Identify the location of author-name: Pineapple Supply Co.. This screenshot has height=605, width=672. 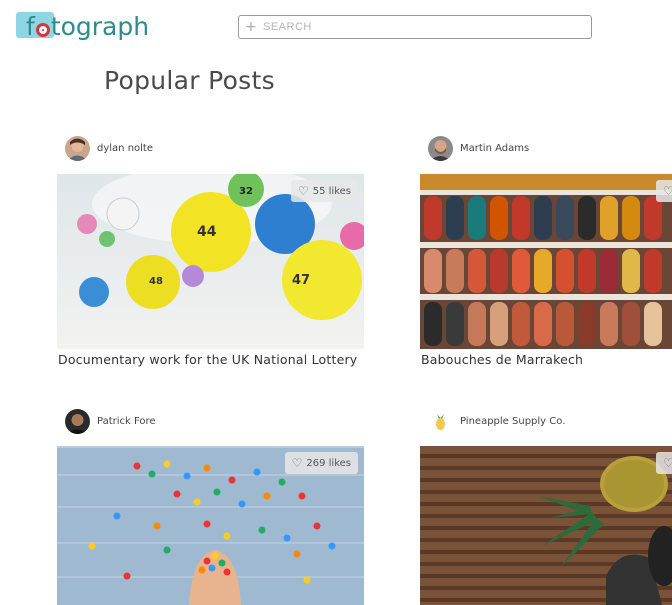
(513, 421).